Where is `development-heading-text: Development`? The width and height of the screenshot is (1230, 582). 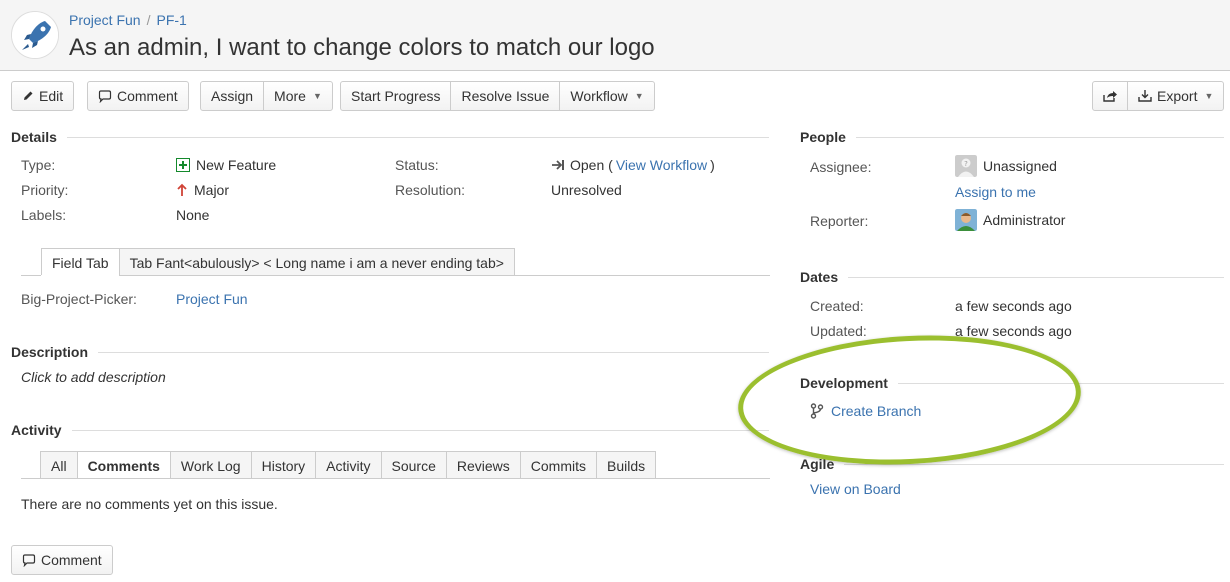
development-heading-text: Development is located at coordinates (844, 383).